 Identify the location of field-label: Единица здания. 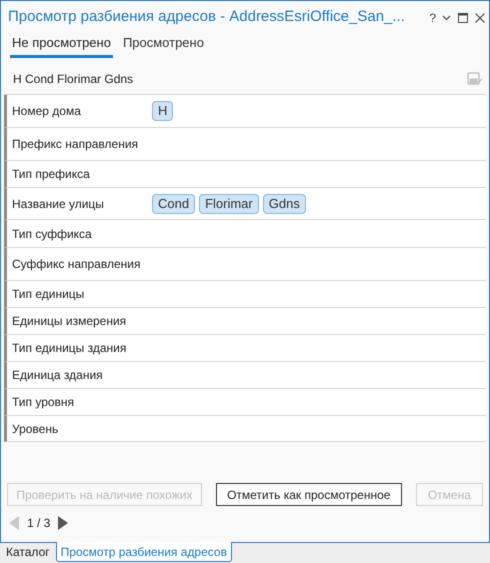
(58, 375).